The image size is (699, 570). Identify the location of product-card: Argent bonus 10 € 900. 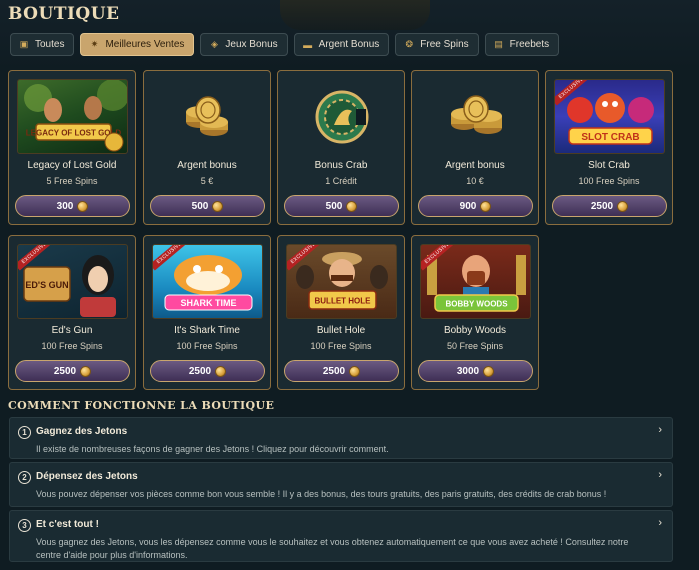
(475, 147).